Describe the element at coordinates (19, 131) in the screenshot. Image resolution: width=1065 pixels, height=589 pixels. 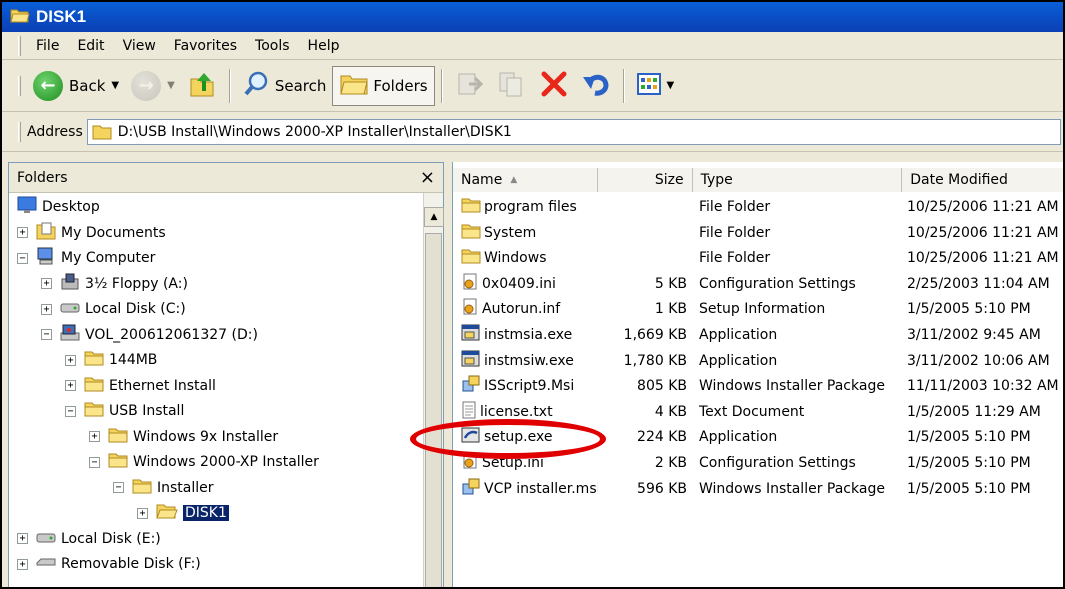
I see `address-bar-grip` at that location.